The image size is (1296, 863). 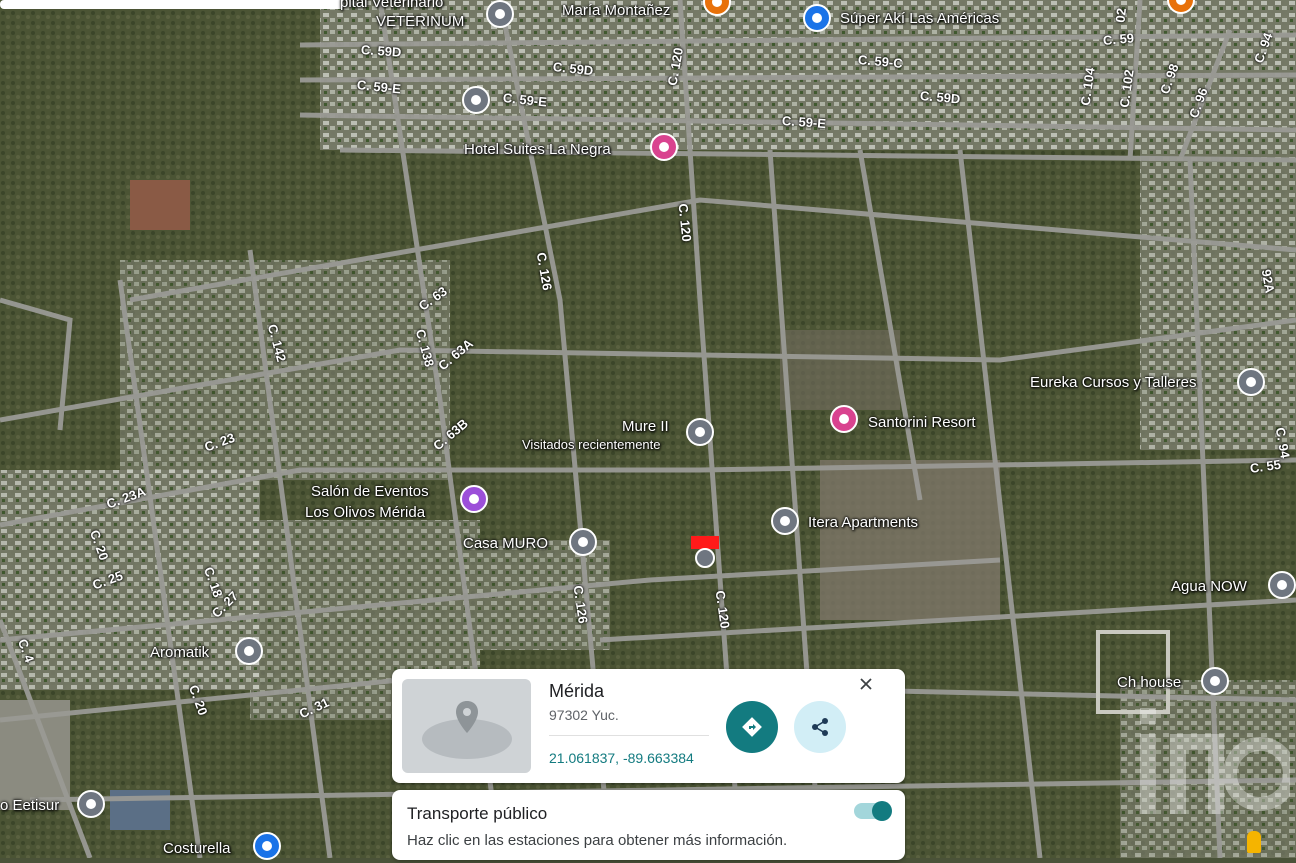 What do you see at coordinates (700, 432) in the screenshot?
I see `mure-pin-icon` at bounding box center [700, 432].